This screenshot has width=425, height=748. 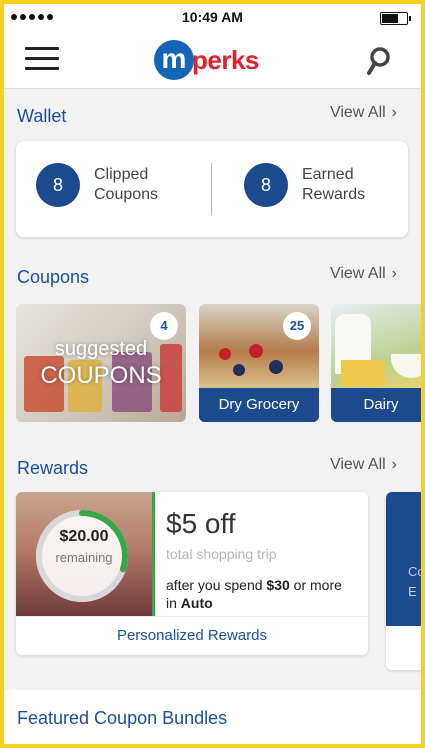 What do you see at coordinates (259, 363) in the screenshot?
I see `coupon-tile-dry-grocery: 25 Dry Grocery` at bounding box center [259, 363].